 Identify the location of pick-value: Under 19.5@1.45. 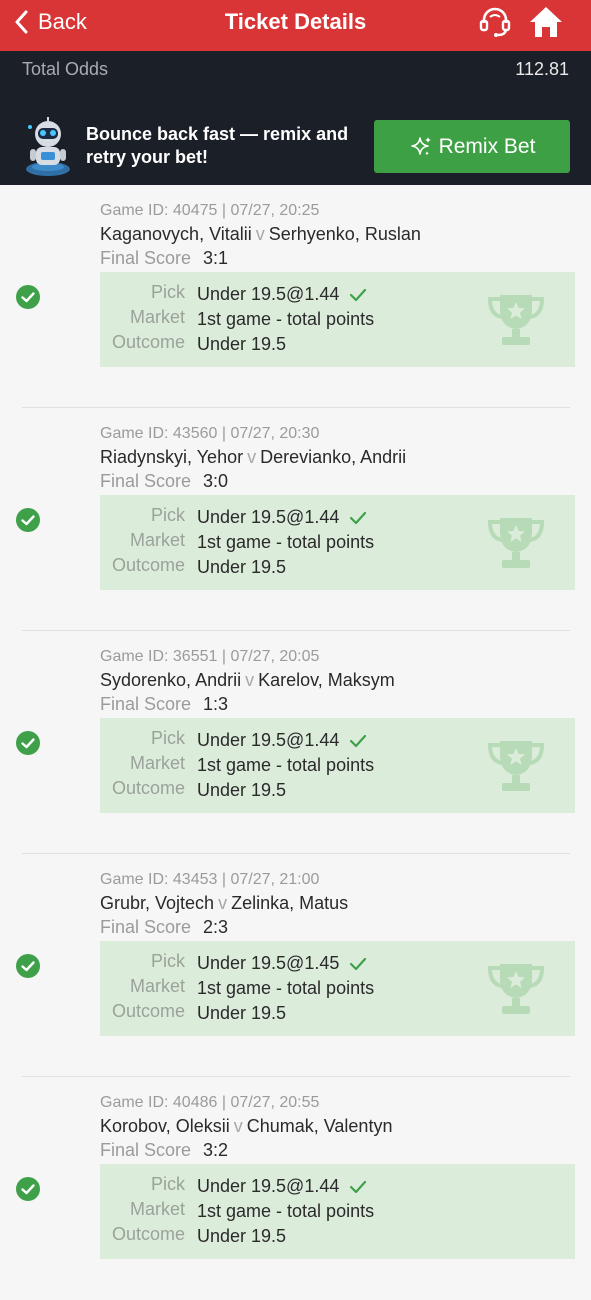
(268, 963).